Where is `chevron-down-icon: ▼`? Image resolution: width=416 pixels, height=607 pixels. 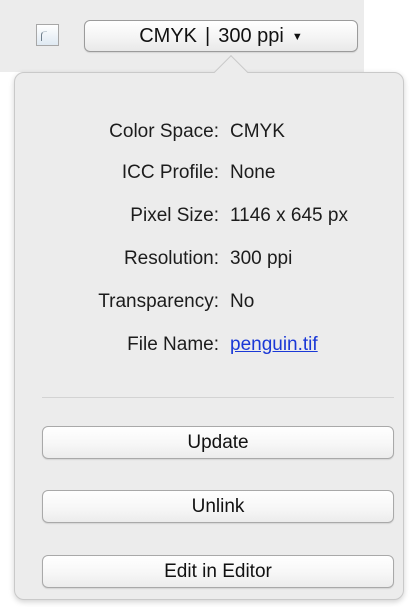 chevron-down-icon: ▼ is located at coordinates (297, 37).